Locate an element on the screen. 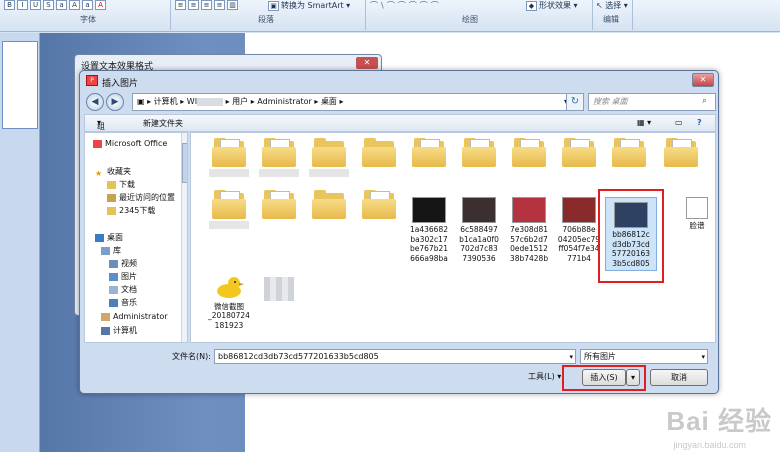 This screenshot has width=780, height=452. shadow-icon: a is located at coordinates (61, 5).